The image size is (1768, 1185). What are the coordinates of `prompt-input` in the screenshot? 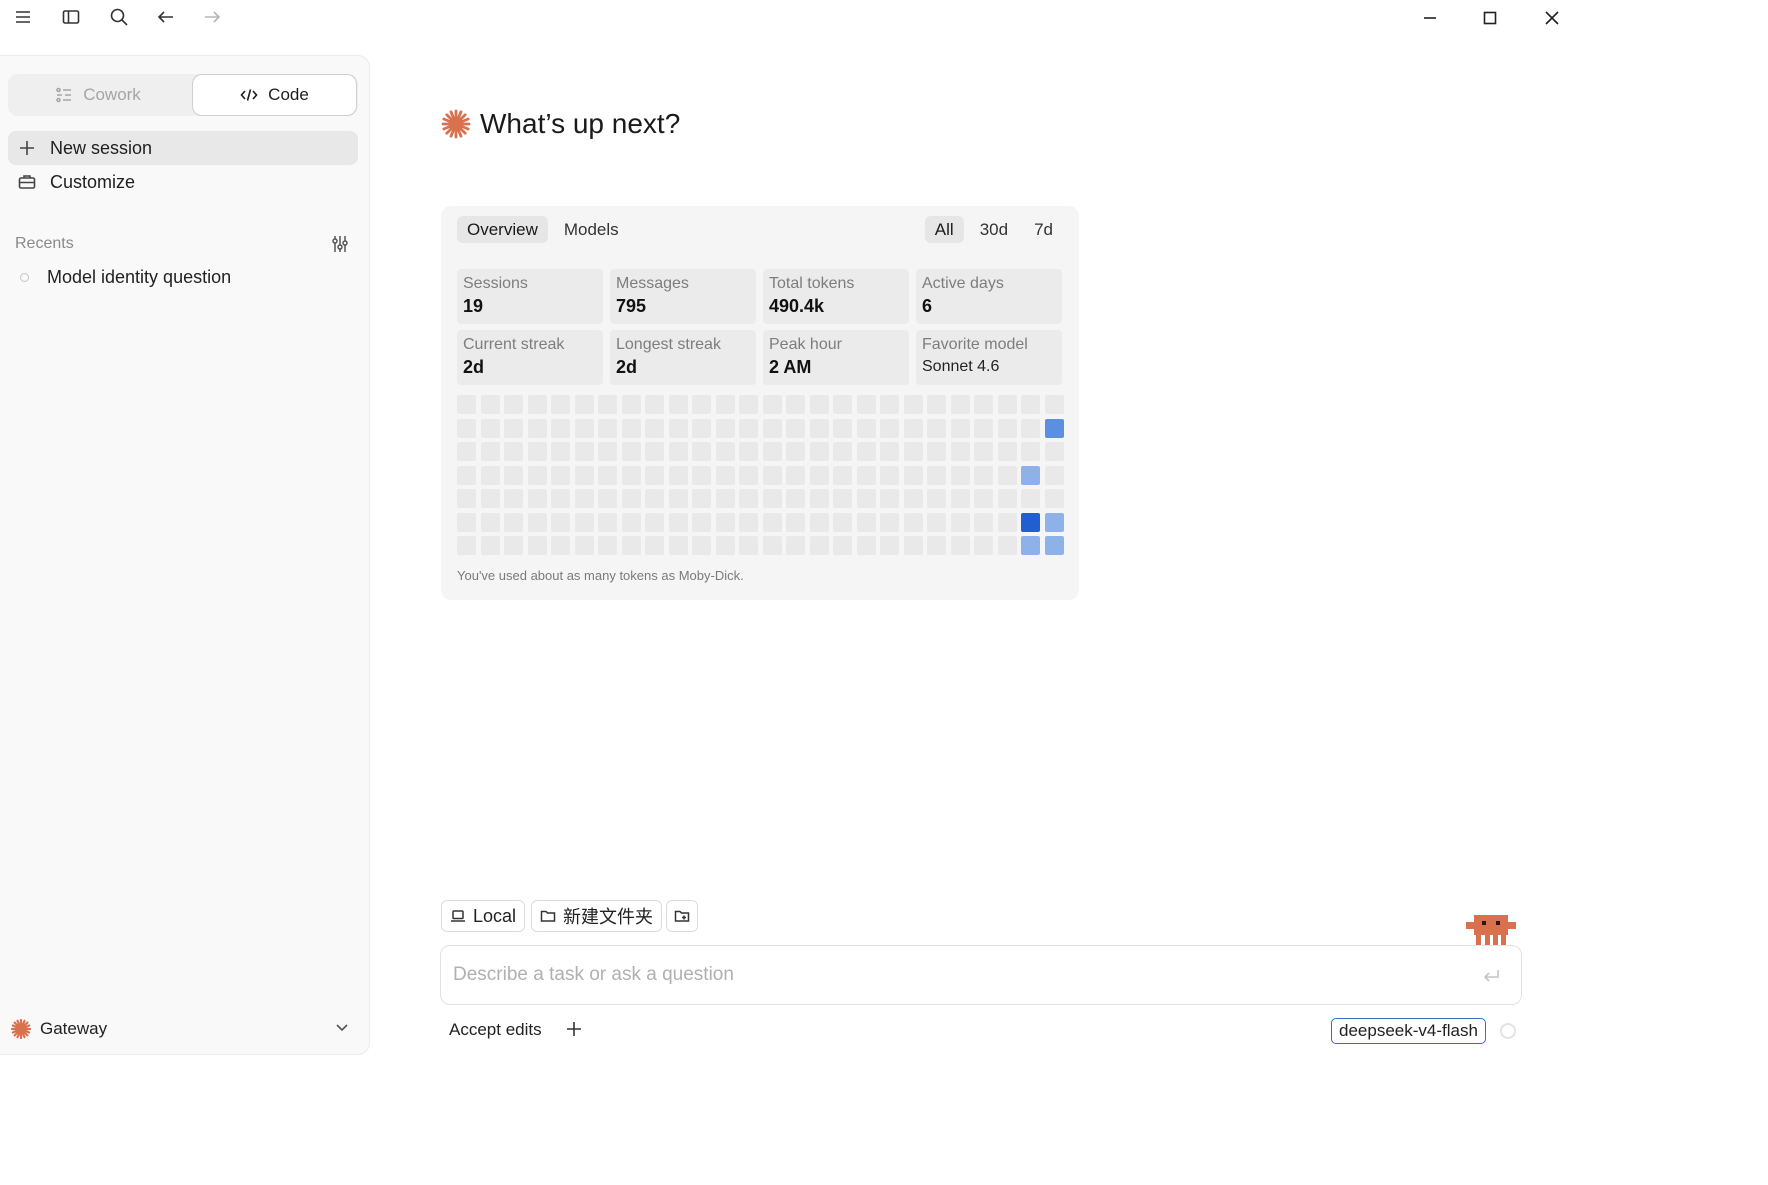 It's located at (953, 975).